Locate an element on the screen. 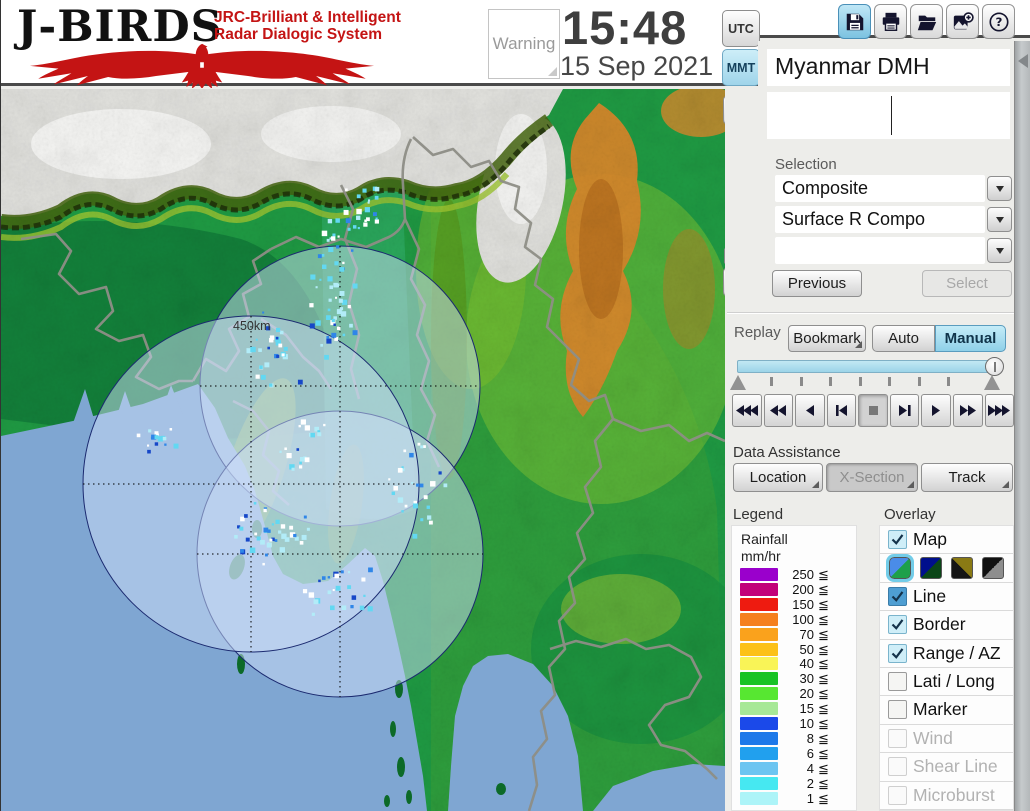  playback-fwd-button is located at coordinates (936, 410).